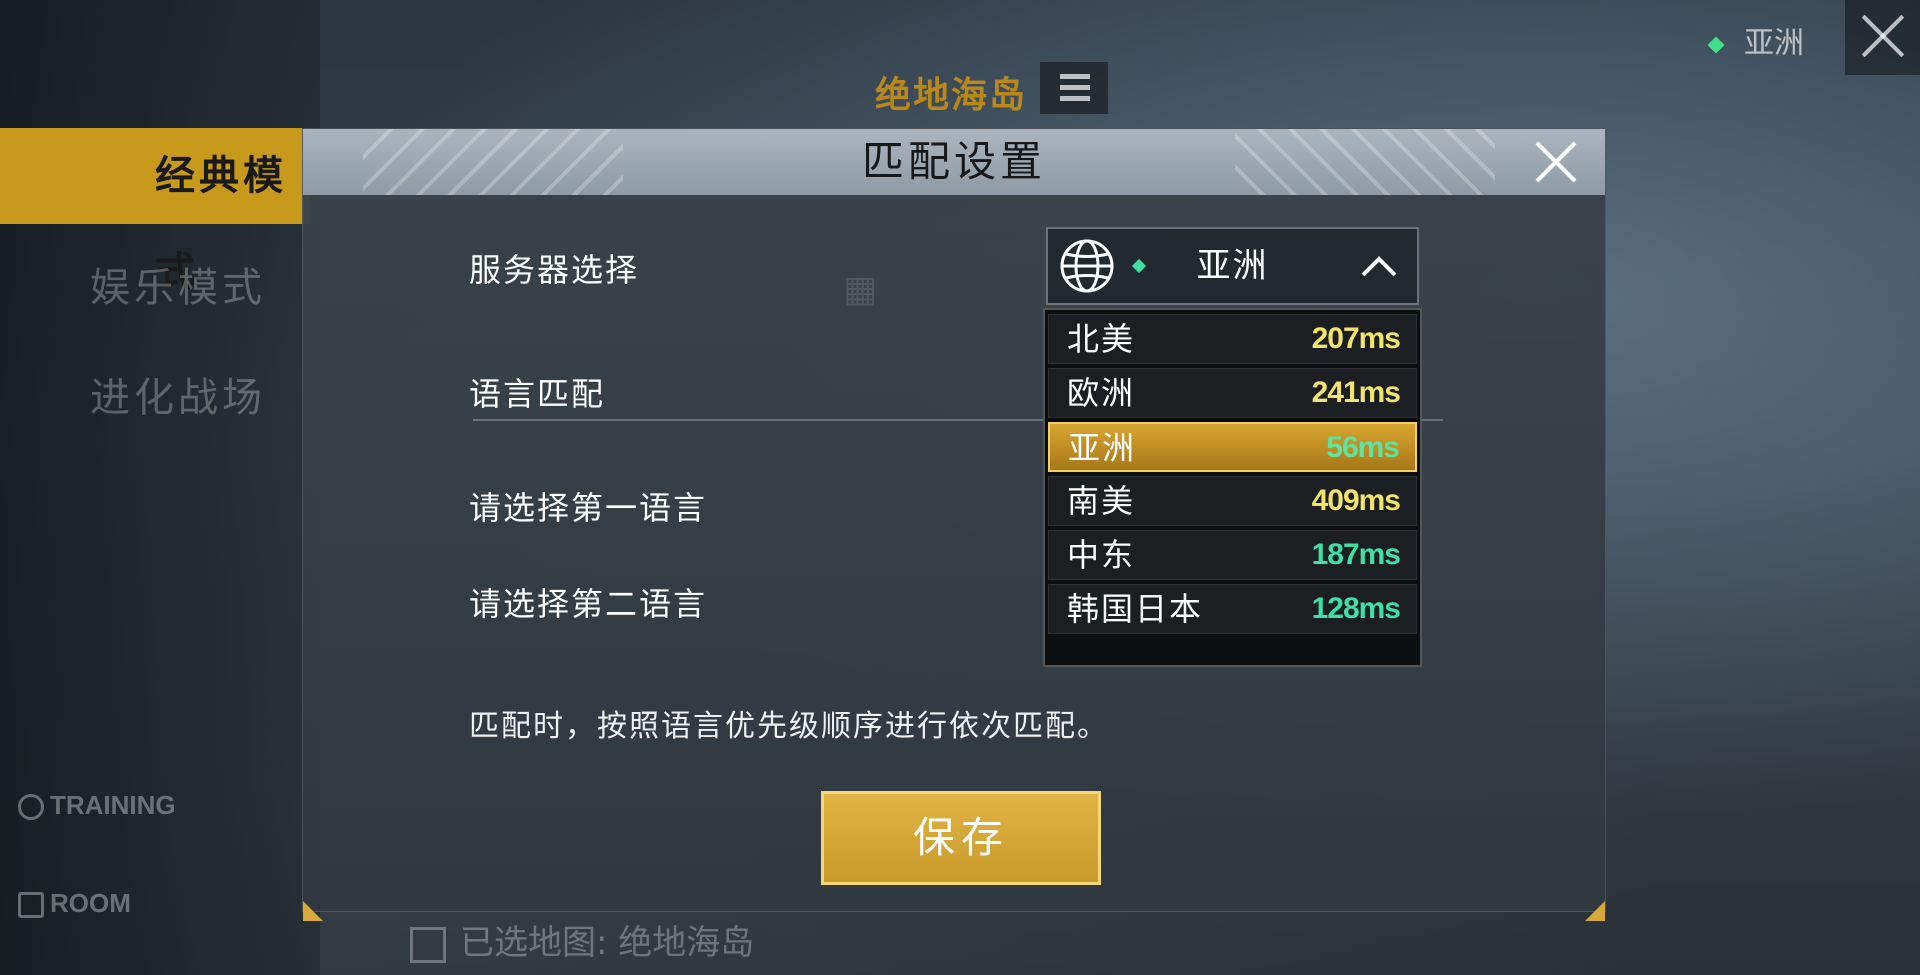  What do you see at coordinates (951, 95) in the screenshot?
I see `map-title: 绝地海岛` at bounding box center [951, 95].